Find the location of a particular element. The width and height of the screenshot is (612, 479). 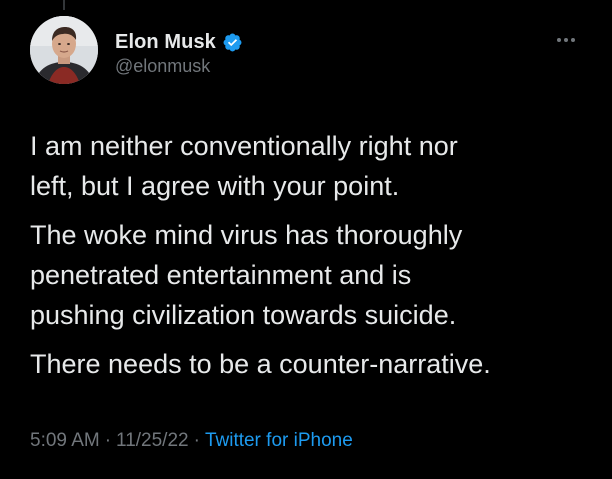

avatar is located at coordinates (64, 50).